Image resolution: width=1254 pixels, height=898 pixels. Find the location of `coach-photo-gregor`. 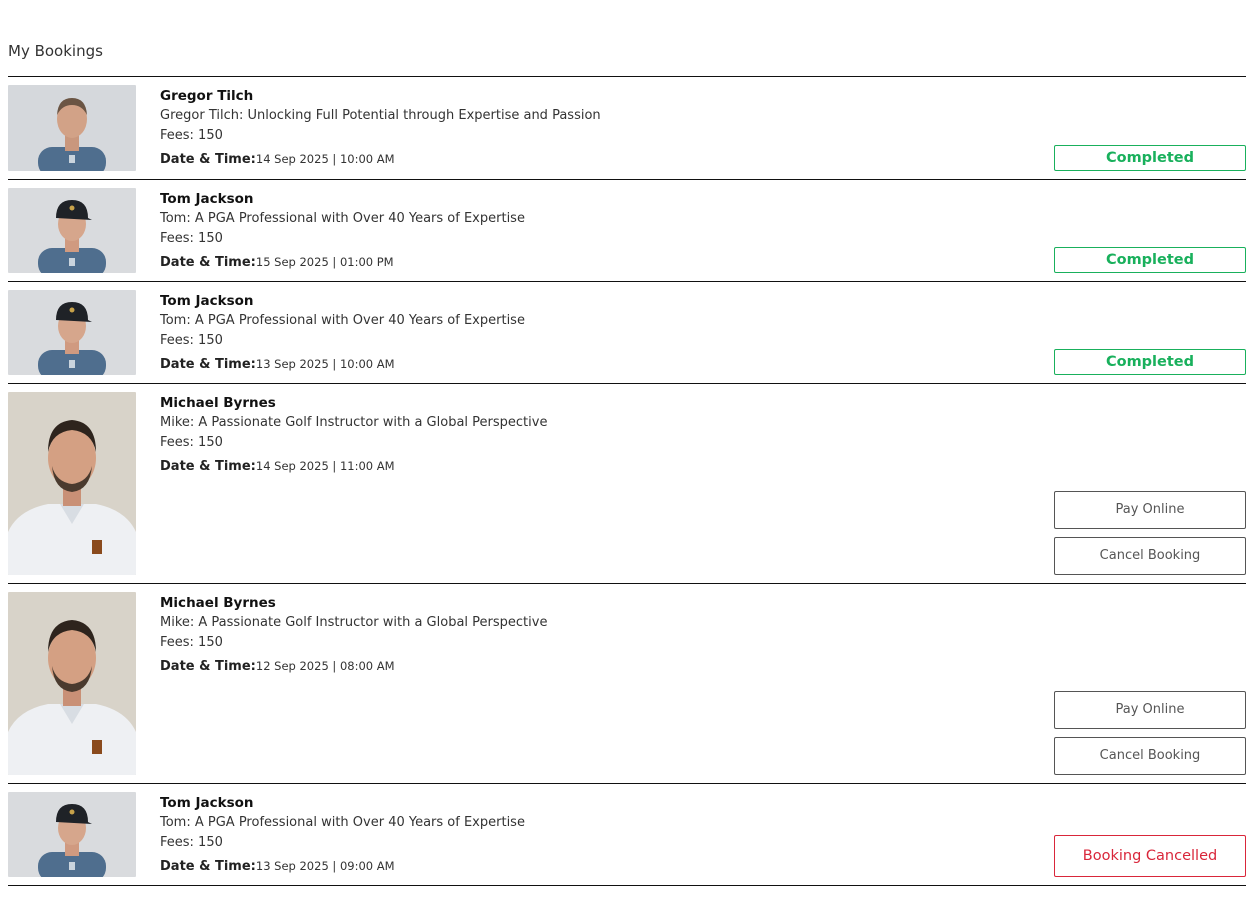

coach-photo-gregor is located at coordinates (72, 128).